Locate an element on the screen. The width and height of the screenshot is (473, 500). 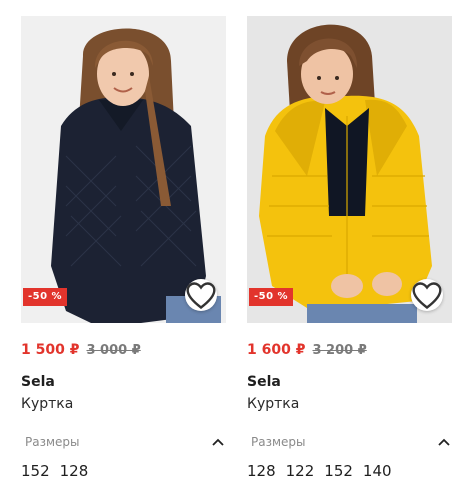
current-price: 1 500 ₽ is located at coordinates (50, 350).